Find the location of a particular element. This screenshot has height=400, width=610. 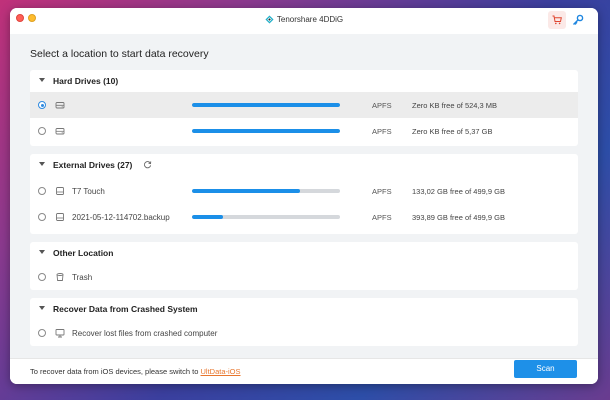

drive-free-space: Zero KB free of 5,37 GB is located at coordinates (452, 131).